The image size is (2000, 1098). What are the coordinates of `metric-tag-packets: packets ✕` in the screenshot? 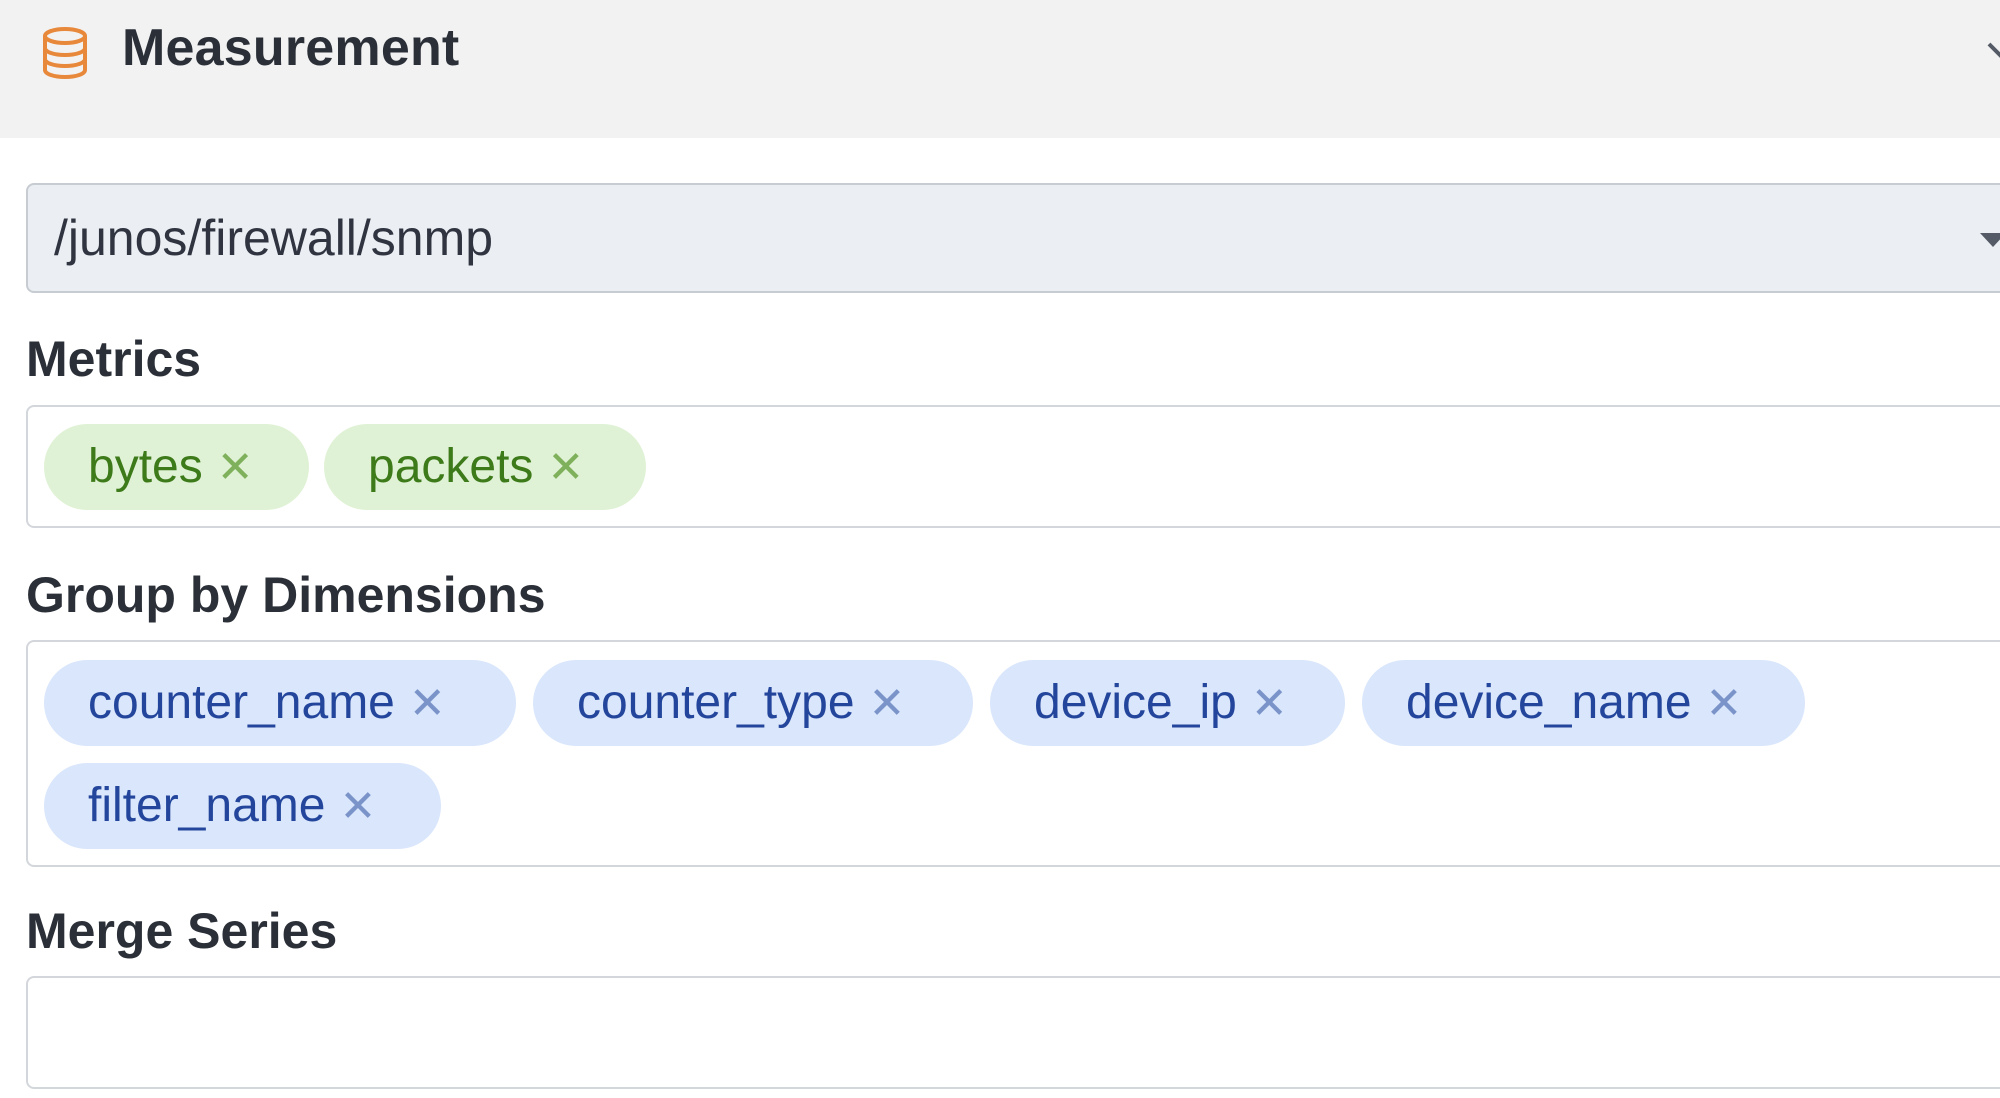 It's located at (485, 467).